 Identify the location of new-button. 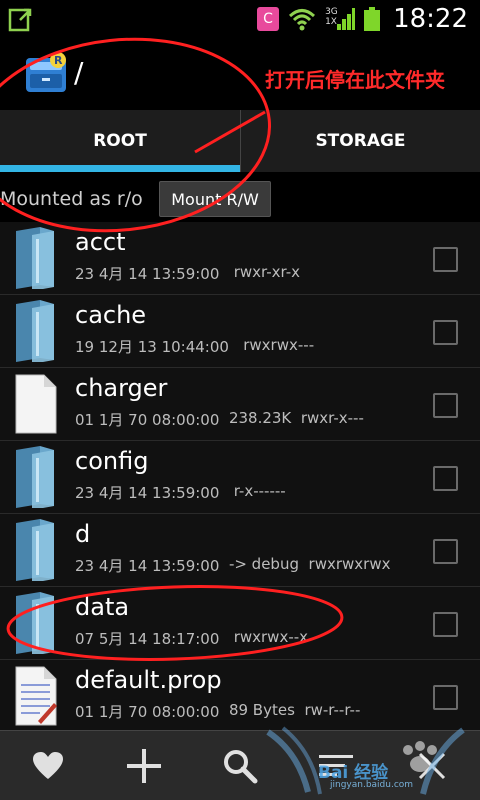
(144, 766).